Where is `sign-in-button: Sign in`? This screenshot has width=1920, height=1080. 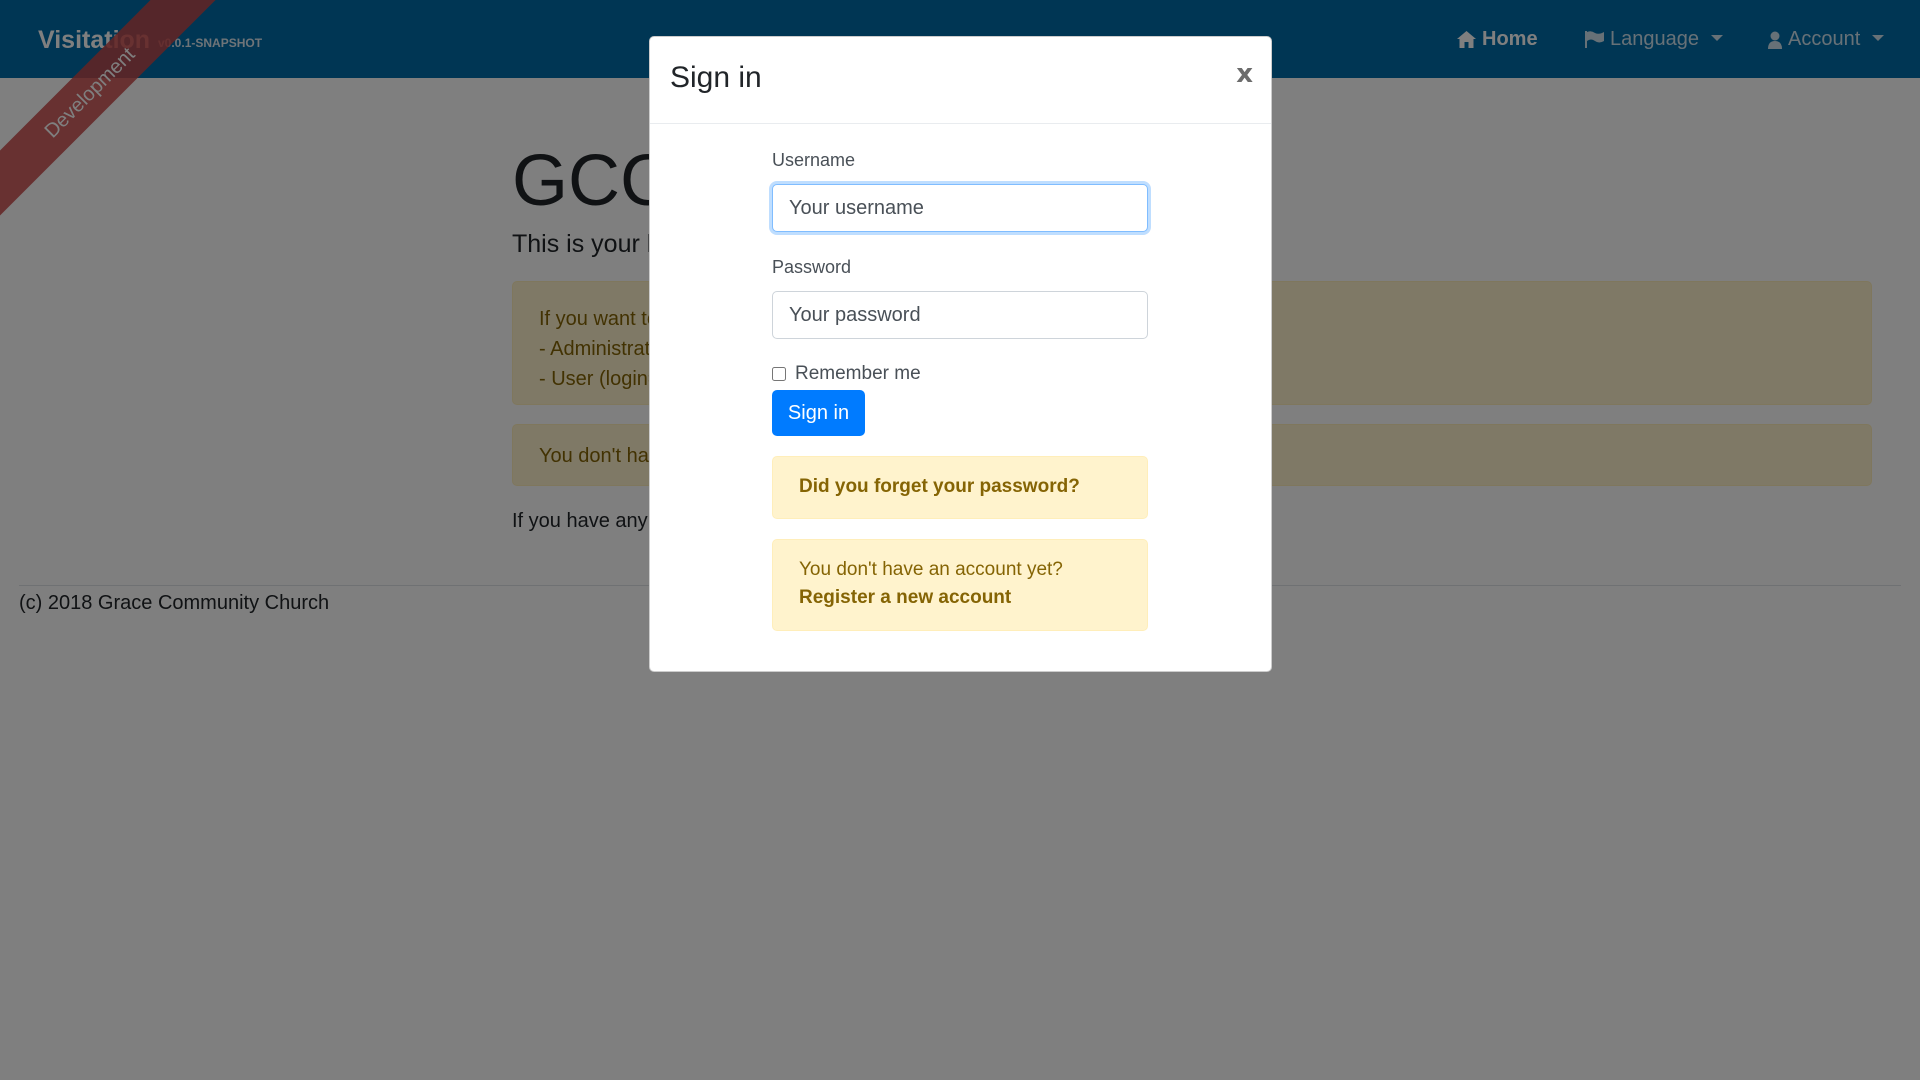
sign-in-button: Sign in is located at coordinates (818, 413).